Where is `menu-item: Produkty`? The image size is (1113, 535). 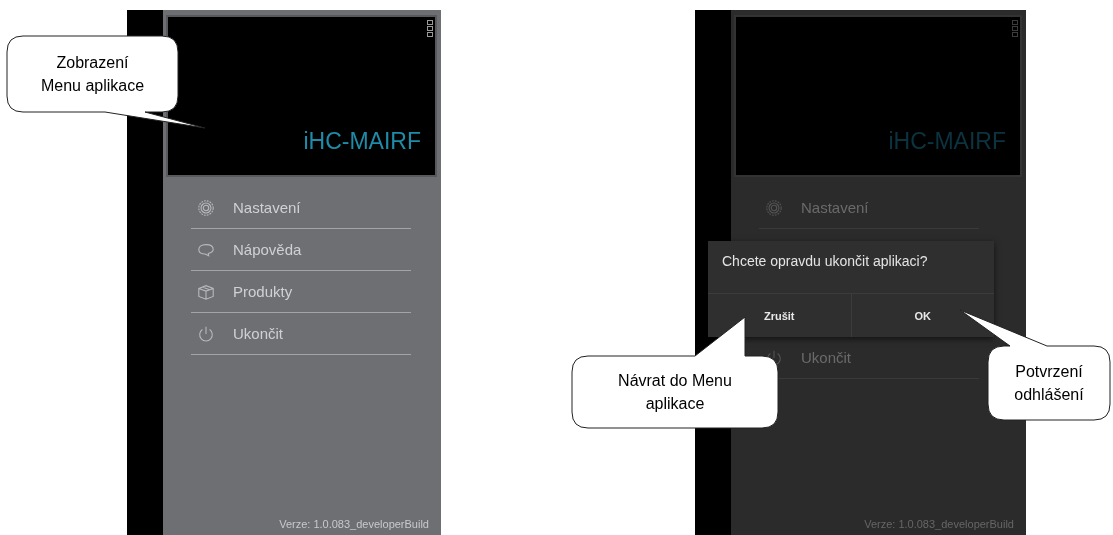 menu-item: Produkty is located at coordinates (301, 292).